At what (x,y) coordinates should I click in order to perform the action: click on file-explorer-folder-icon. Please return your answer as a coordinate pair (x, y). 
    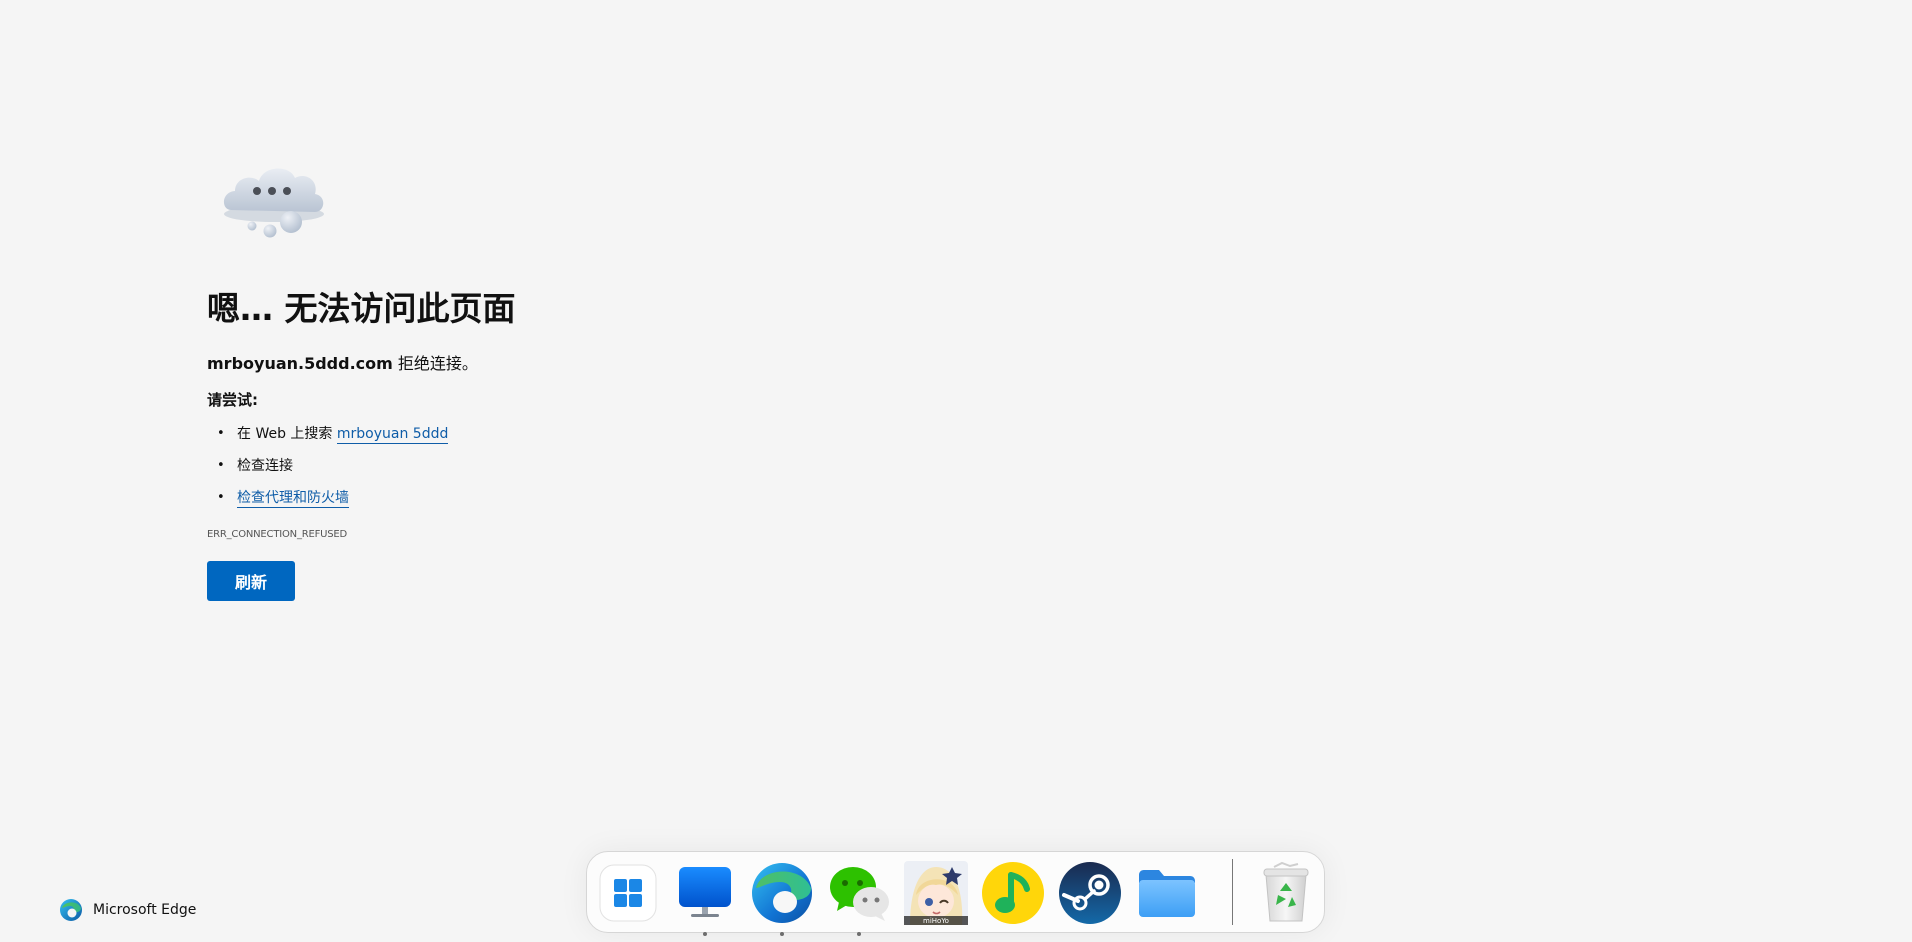
    Looking at the image, I should click on (1167, 893).